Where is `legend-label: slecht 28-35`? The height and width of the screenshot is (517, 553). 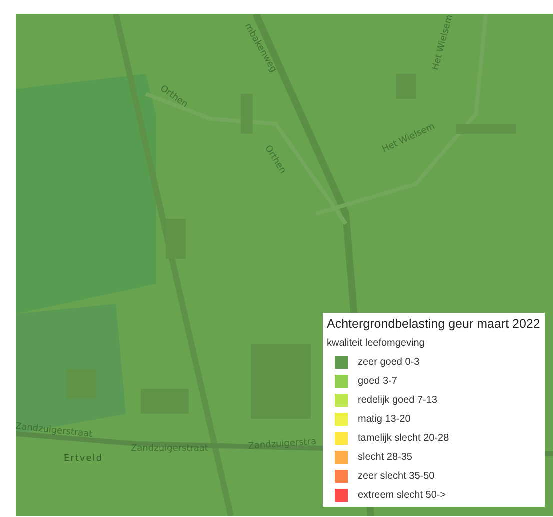
legend-label: slecht 28-35 is located at coordinates (385, 457).